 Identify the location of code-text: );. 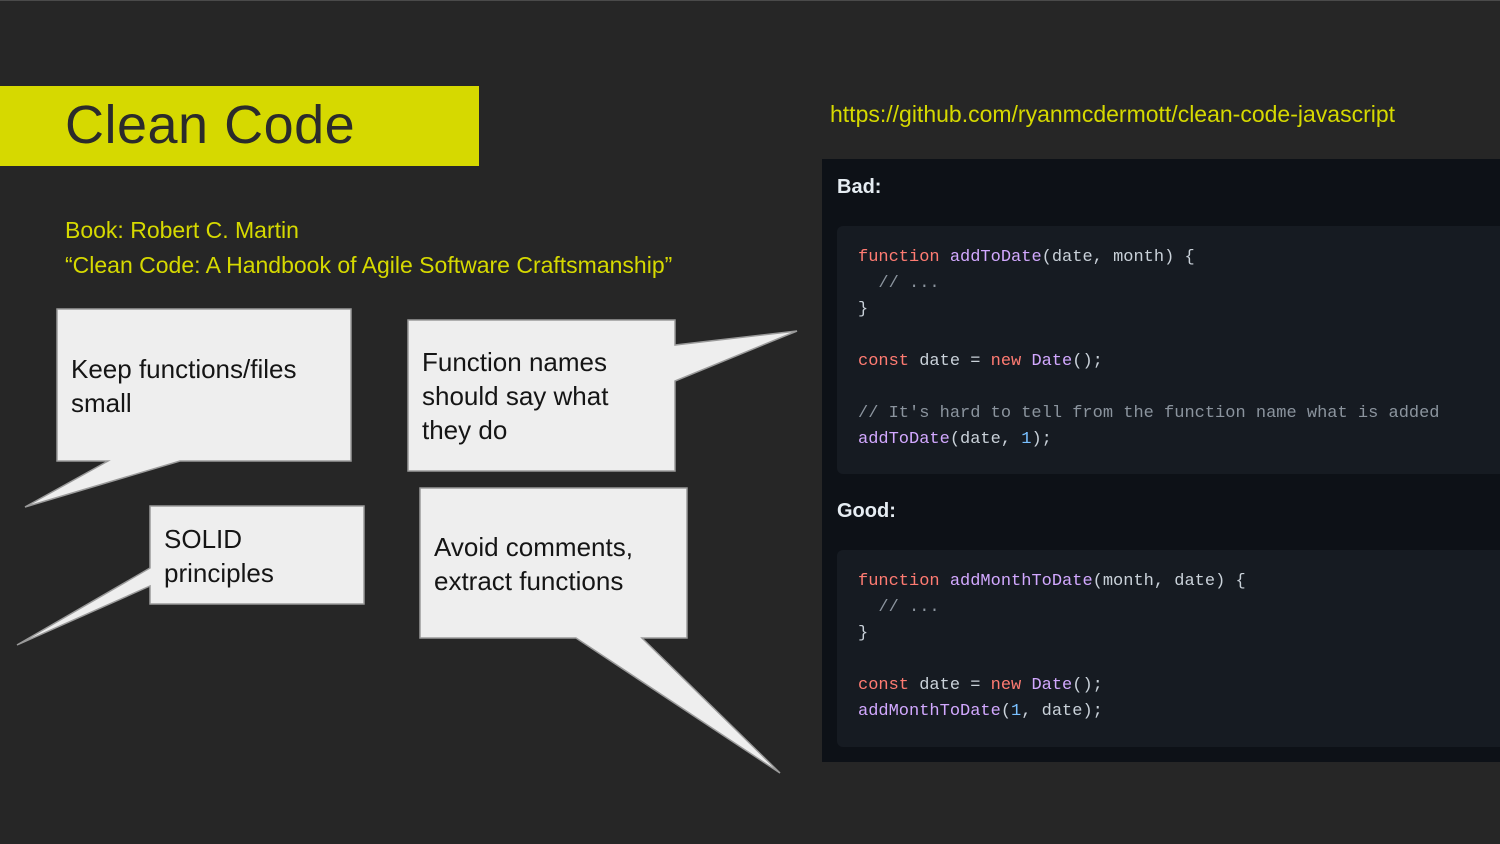
(1041, 439).